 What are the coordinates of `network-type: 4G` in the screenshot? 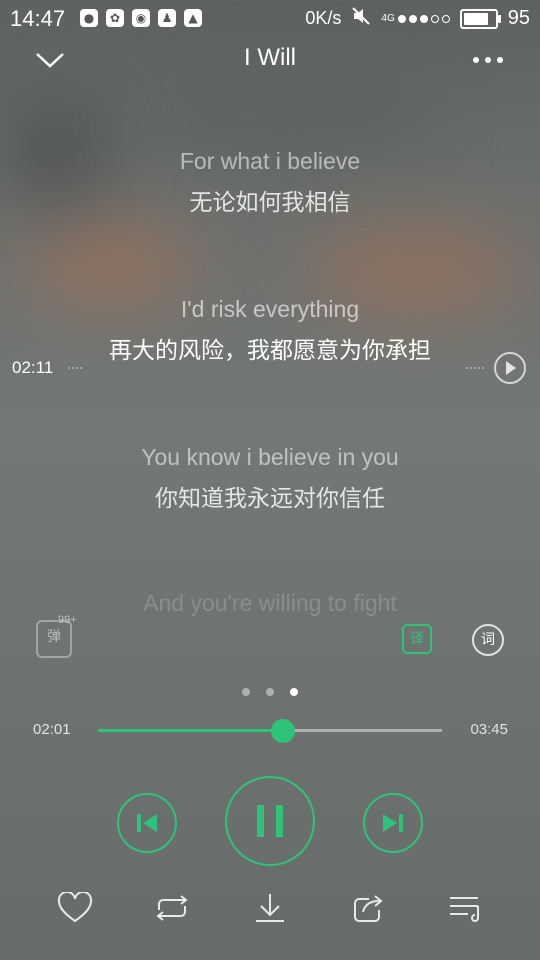 It's located at (388, 18).